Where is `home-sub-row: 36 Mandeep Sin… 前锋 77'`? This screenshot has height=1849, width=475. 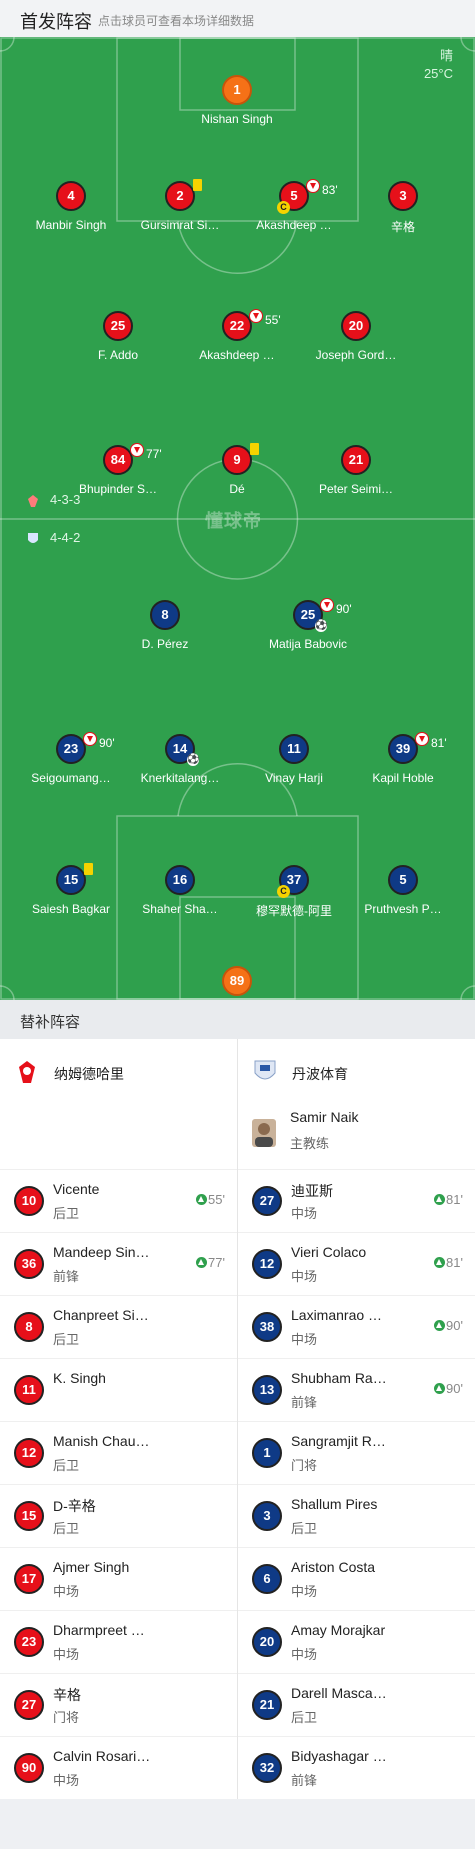 home-sub-row: 36 Mandeep Sin… 前锋 77' is located at coordinates (118, 1263).